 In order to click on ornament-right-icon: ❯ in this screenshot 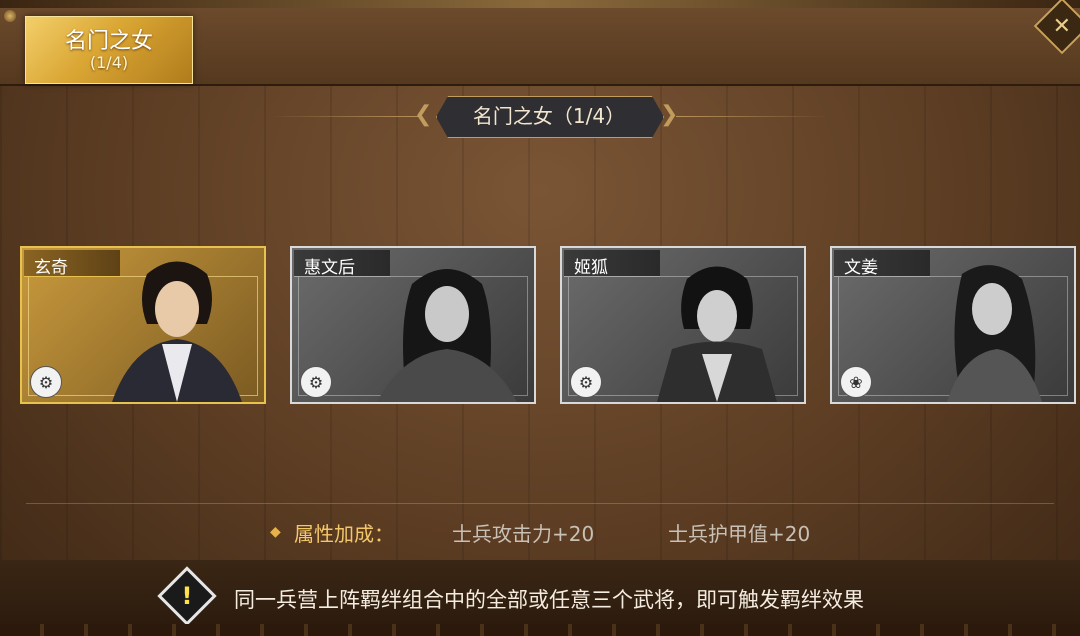, I will do `click(669, 114)`.